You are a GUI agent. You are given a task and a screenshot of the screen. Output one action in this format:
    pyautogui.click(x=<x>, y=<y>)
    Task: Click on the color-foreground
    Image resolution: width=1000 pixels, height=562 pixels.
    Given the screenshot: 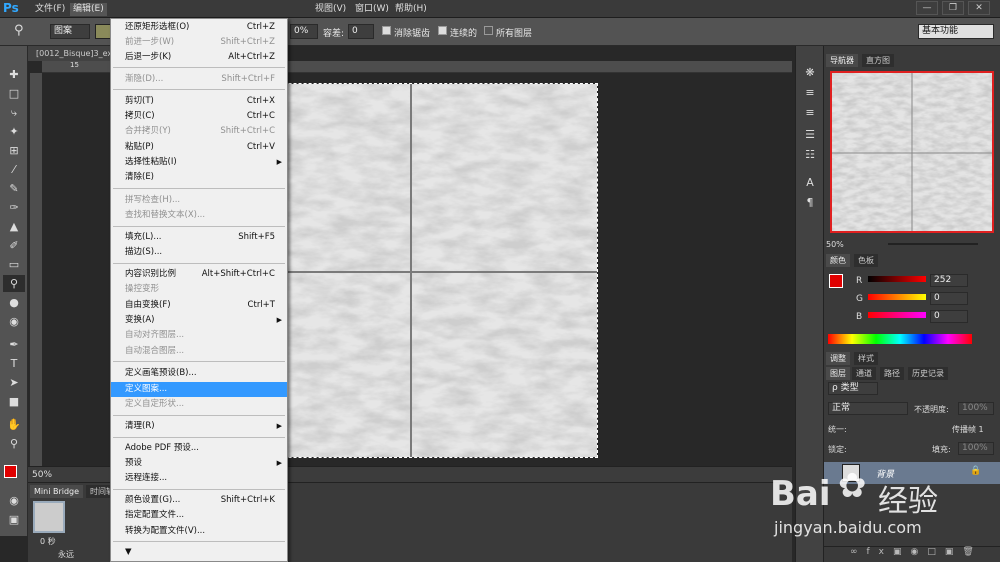 What is the action you would take?
    pyautogui.click(x=836, y=281)
    